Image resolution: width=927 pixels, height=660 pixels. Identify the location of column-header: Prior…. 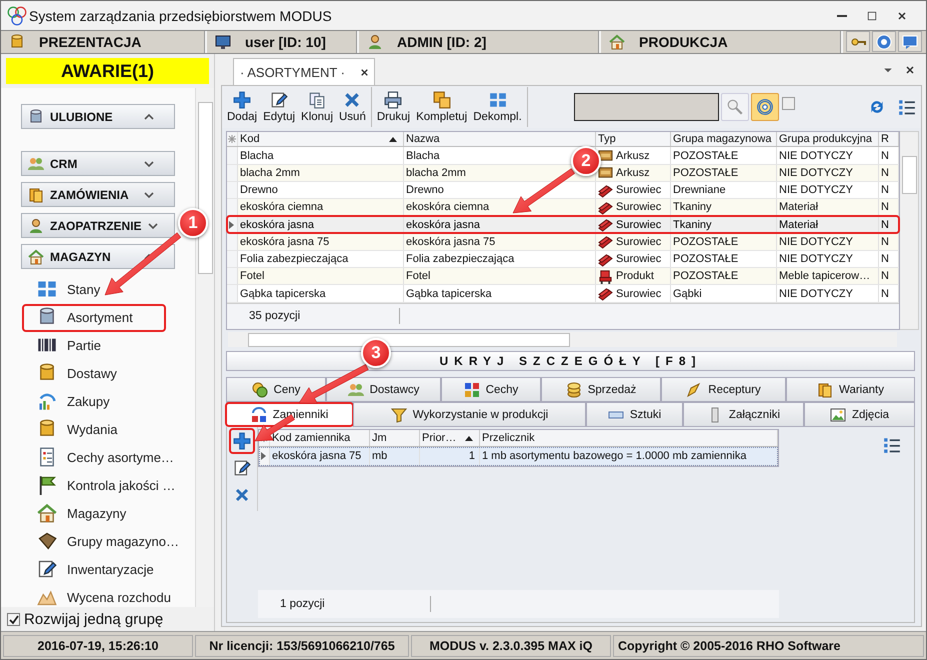
(450, 438).